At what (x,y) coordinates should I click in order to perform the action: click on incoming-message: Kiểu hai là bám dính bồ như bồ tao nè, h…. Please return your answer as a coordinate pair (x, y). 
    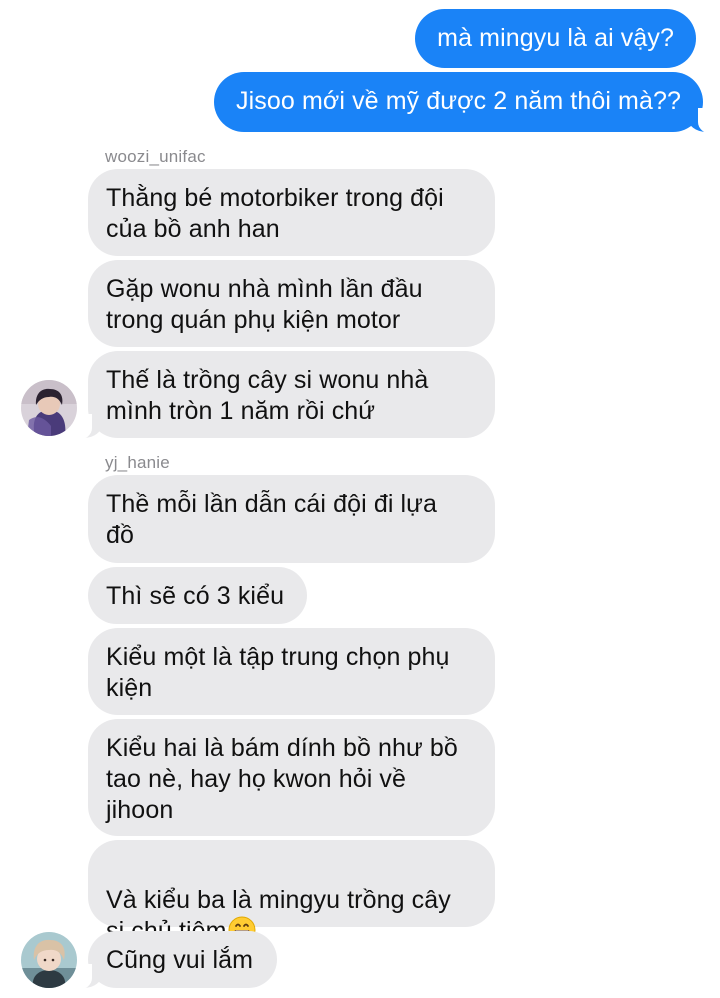
    Looking at the image, I should click on (291, 777).